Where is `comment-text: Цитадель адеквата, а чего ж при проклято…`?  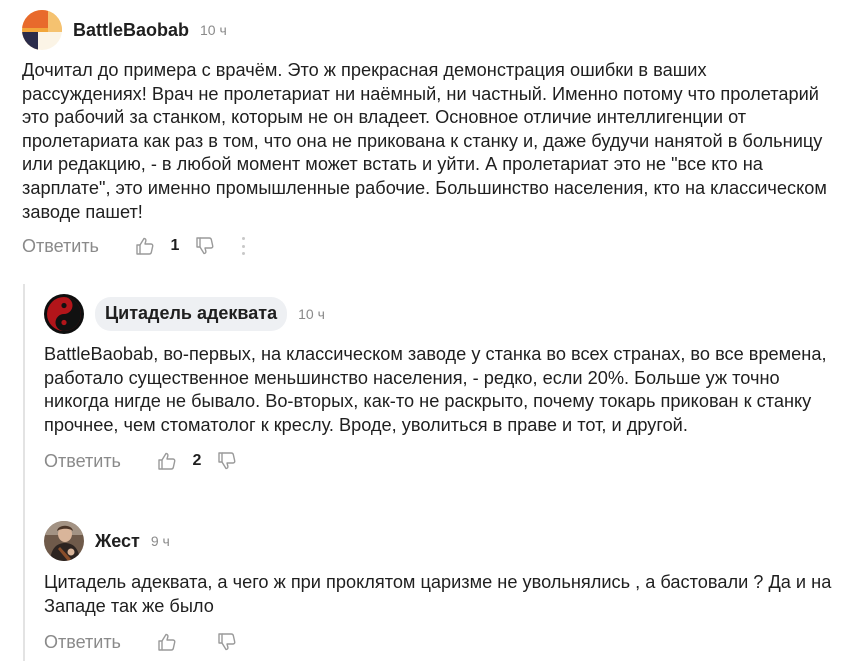 comment-text: Цитадель адеквата, а чего ж при проклято… is located at coordinates (438, 594).